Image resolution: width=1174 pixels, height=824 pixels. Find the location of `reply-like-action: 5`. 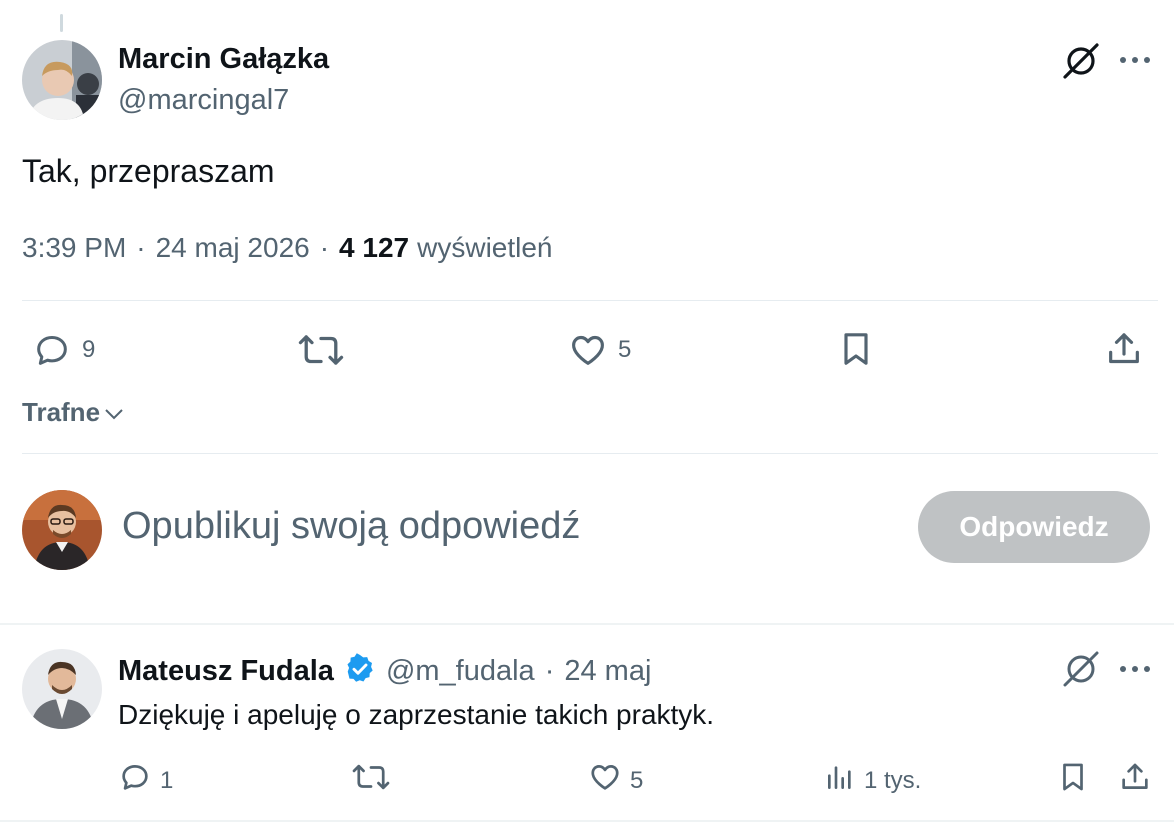

reply-like-action: 5 is located at coordinates (615, 780).